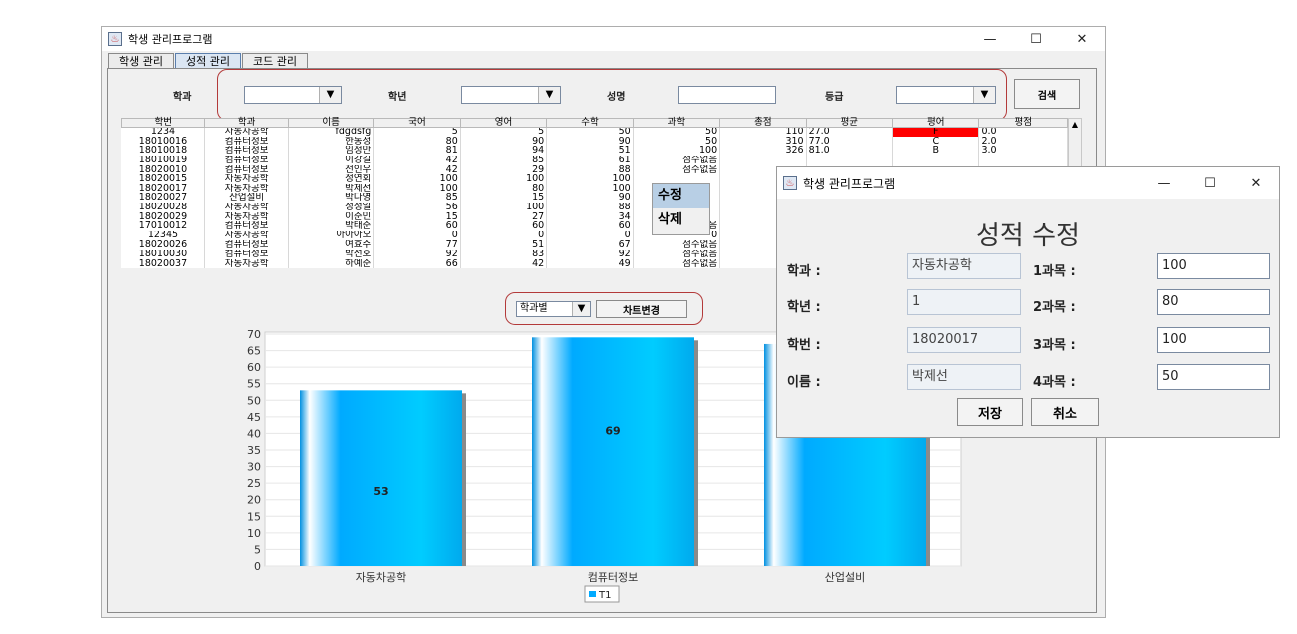 This screenshot has height=634, width=1297. What do you see at coordinates (182, 97) in the screenshot?
I see `dept-filter-label: 학과` at bounding box center [182, 97].